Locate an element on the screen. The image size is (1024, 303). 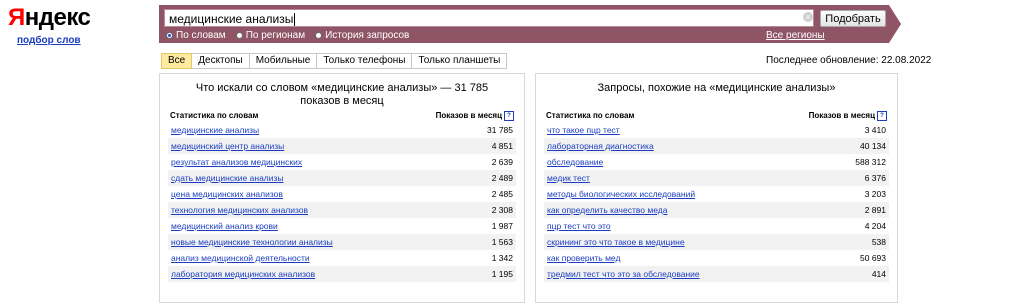
tab-all: Все is located at coordinates (177, 61).